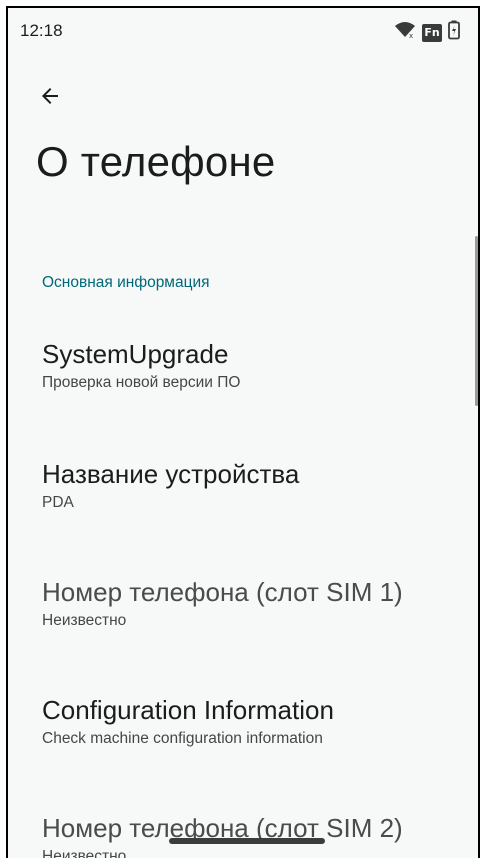 The width and height of the screenshot is (486, 858). What do you see at coordinates (405, 32) in the screenshot?
I see `wifi-icon: x` at bounding box center [405, 32].